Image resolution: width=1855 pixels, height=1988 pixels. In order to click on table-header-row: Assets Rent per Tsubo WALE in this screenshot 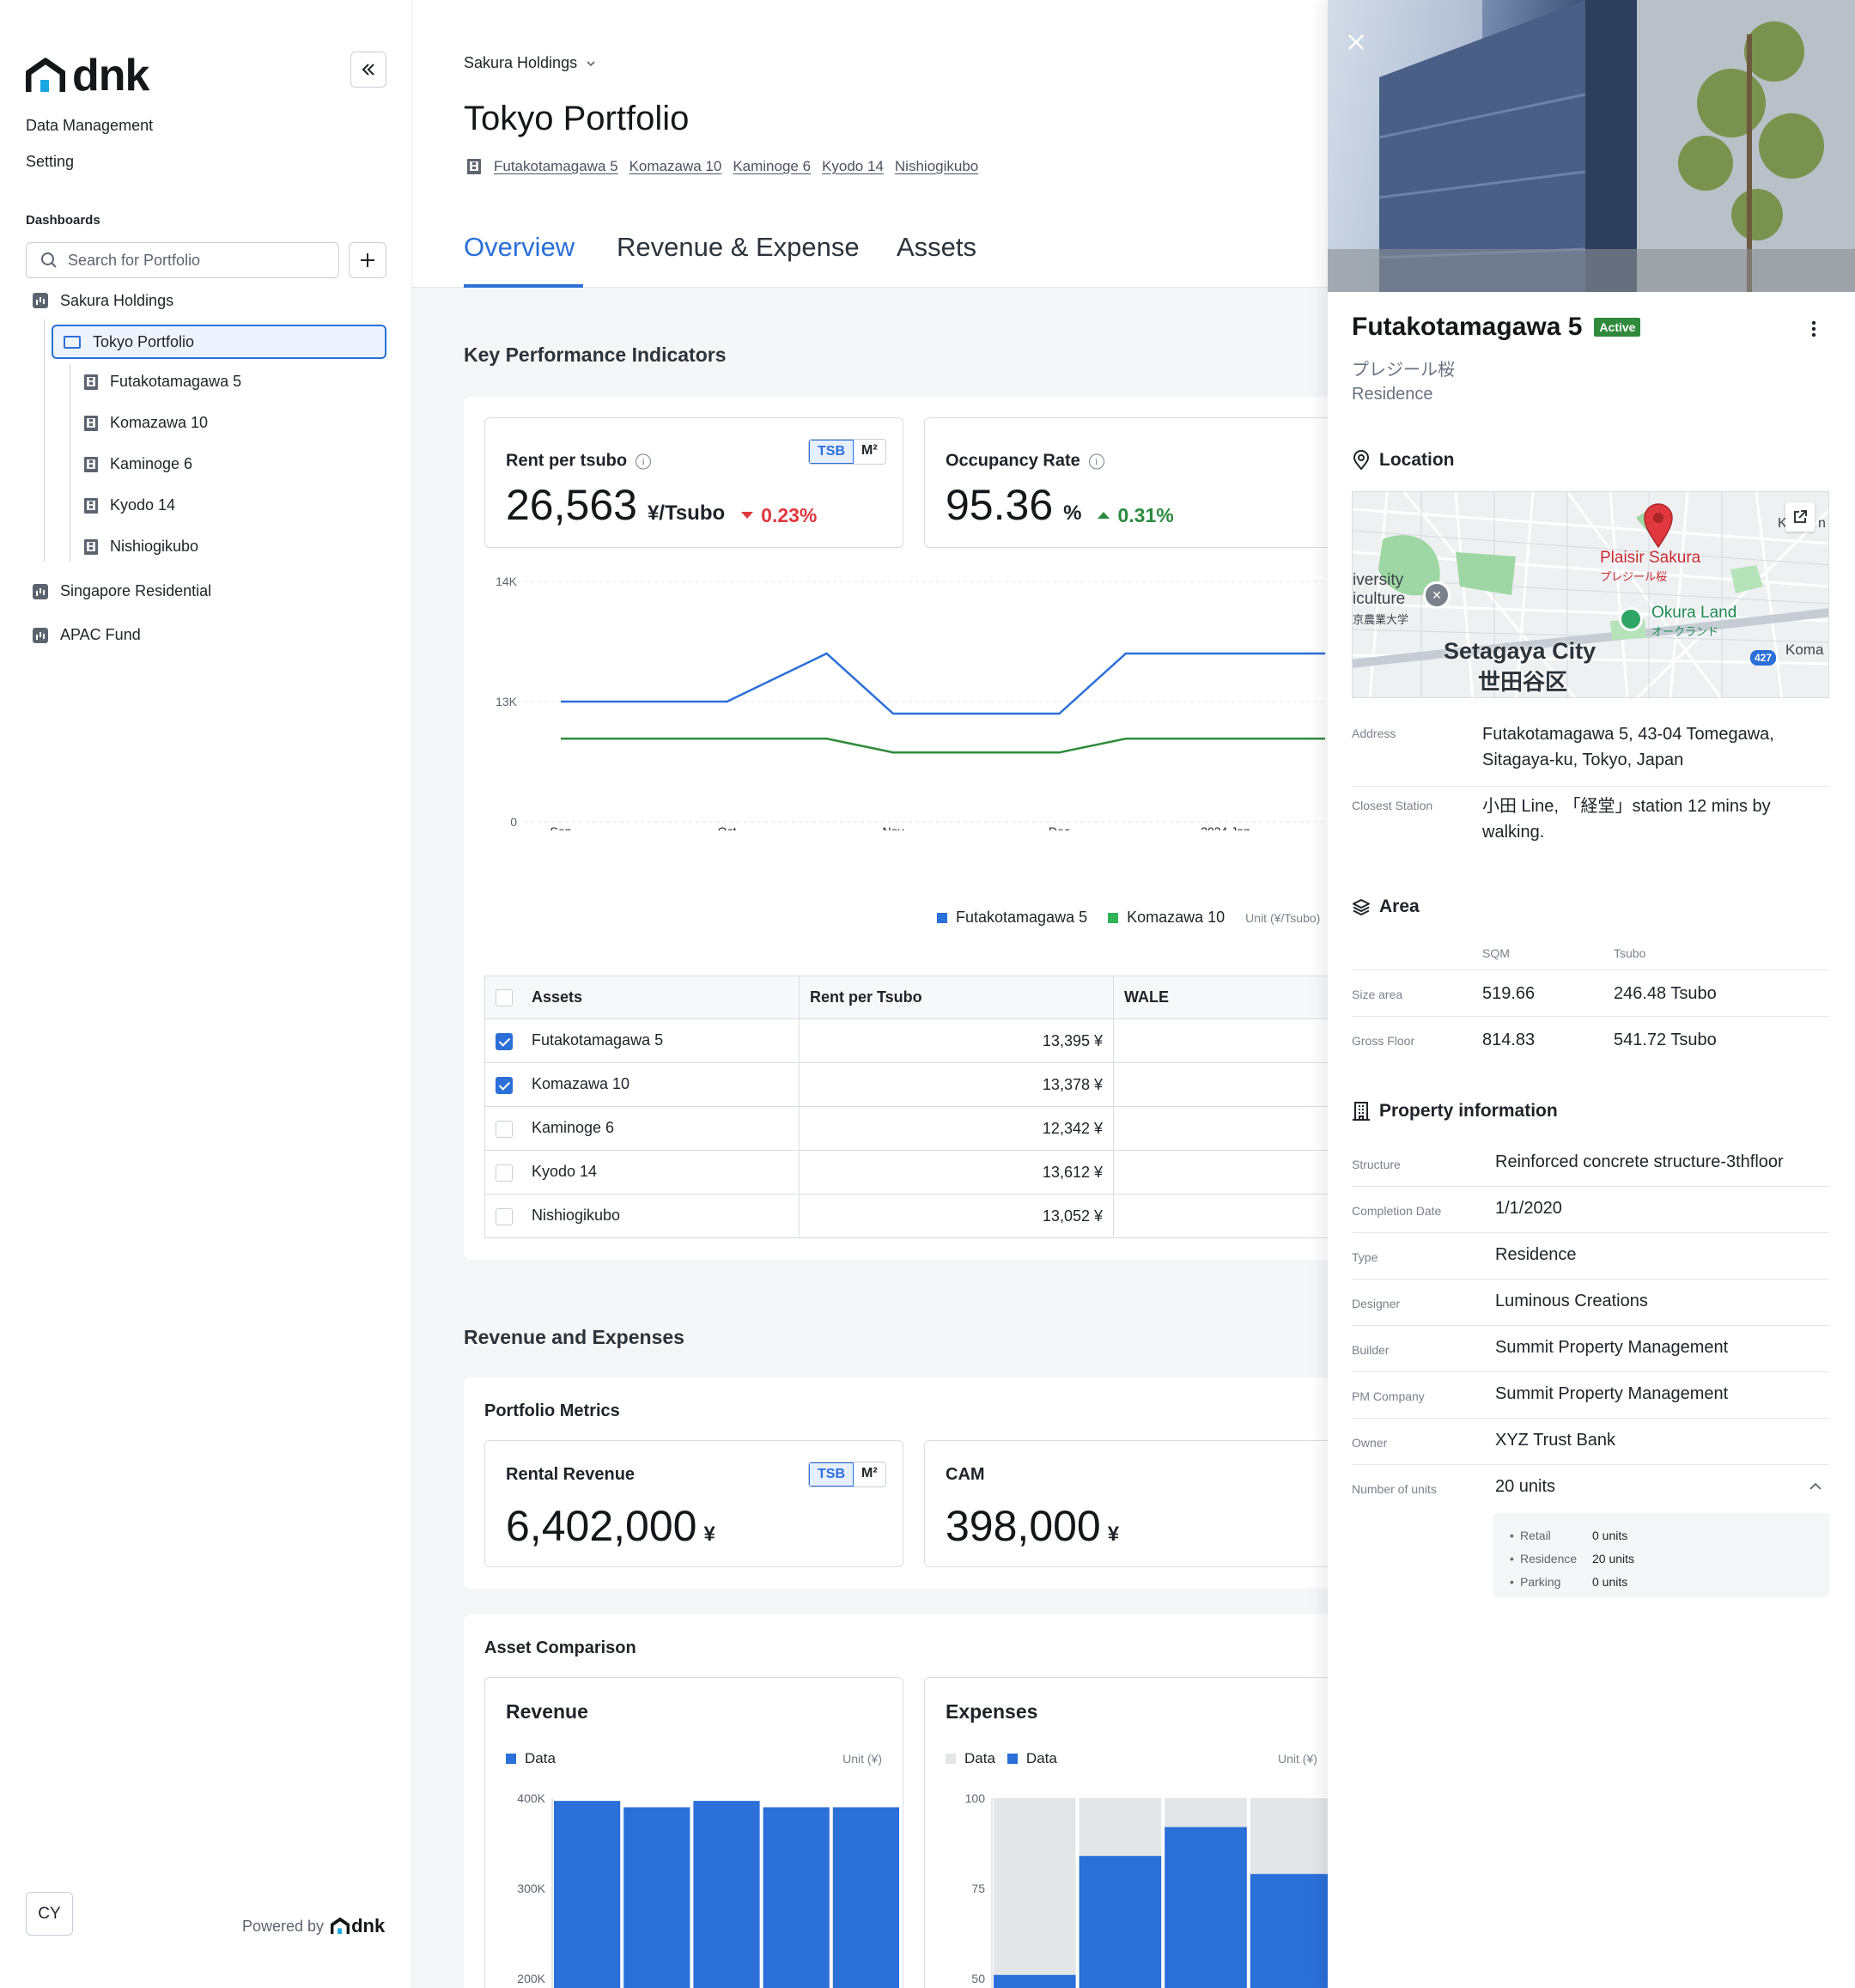, I will do `click(922, 997)`.